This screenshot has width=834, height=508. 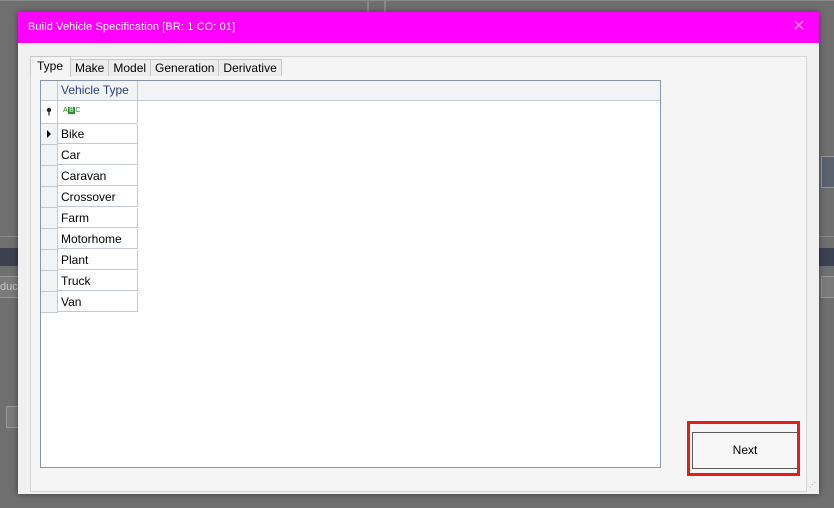 I want to click on vehicle-type-cell: Motorhome, so click(x=98, y=239).